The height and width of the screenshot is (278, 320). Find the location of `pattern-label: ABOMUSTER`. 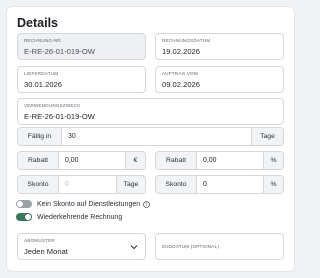

pattern-label: ABOMUSTER is located at coordinates (39, 240).